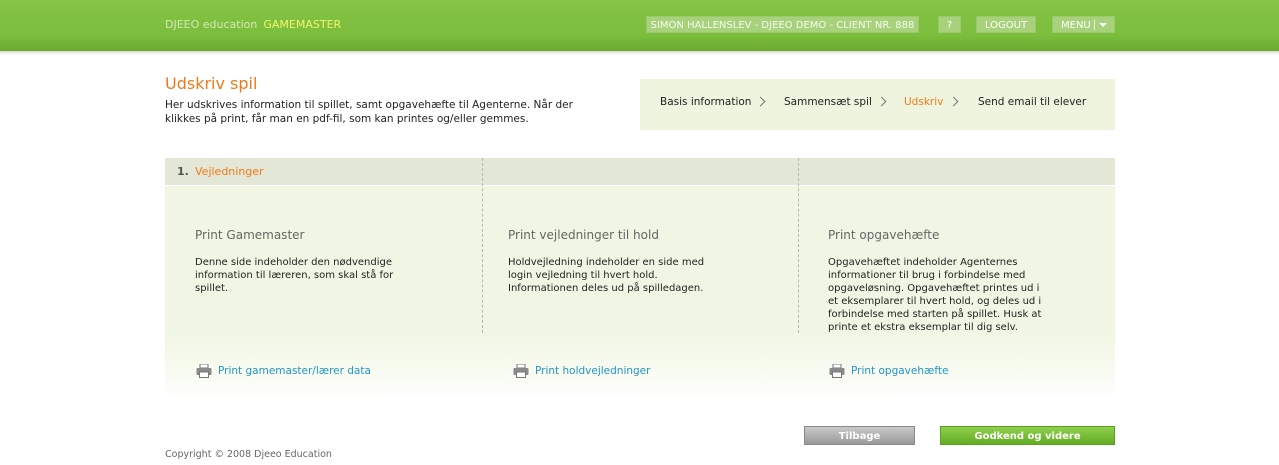 This screenshot has width=1279, height=465. Describe the element at coordinates (248, 454) in the screenshot. I see `copyright: Copyright © 2008 Djeeo Education` at that location.